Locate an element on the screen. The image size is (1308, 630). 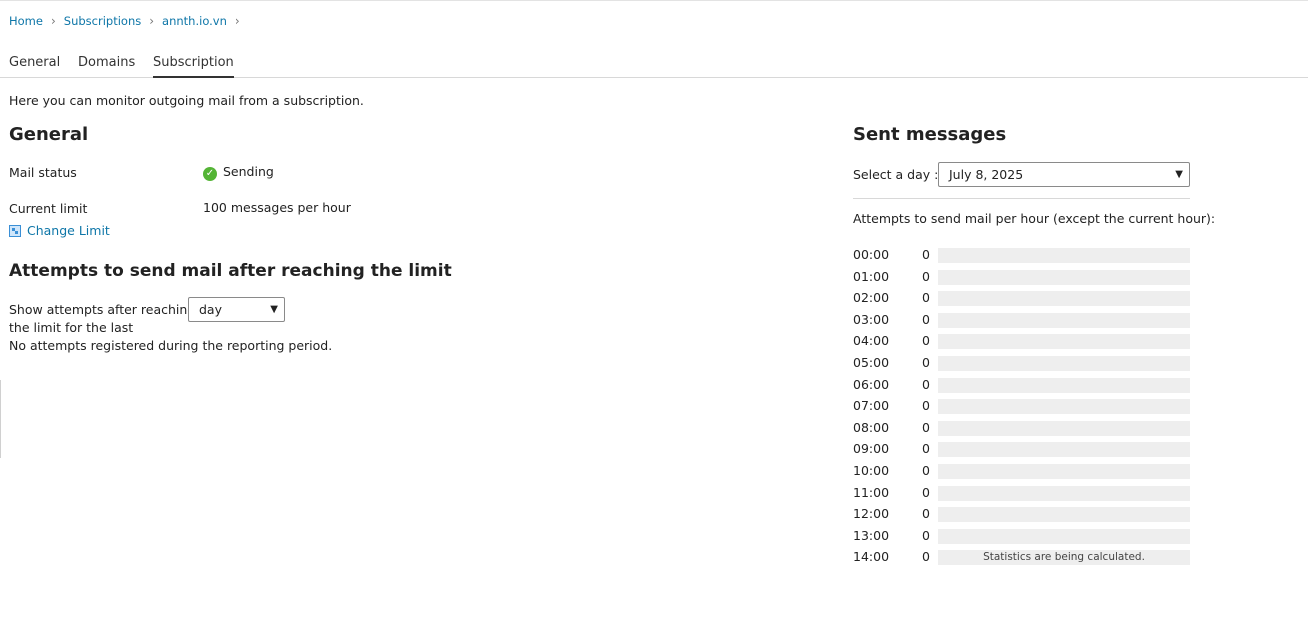
hour-row: 12:00 0 is located at coordinates (1021, 514).